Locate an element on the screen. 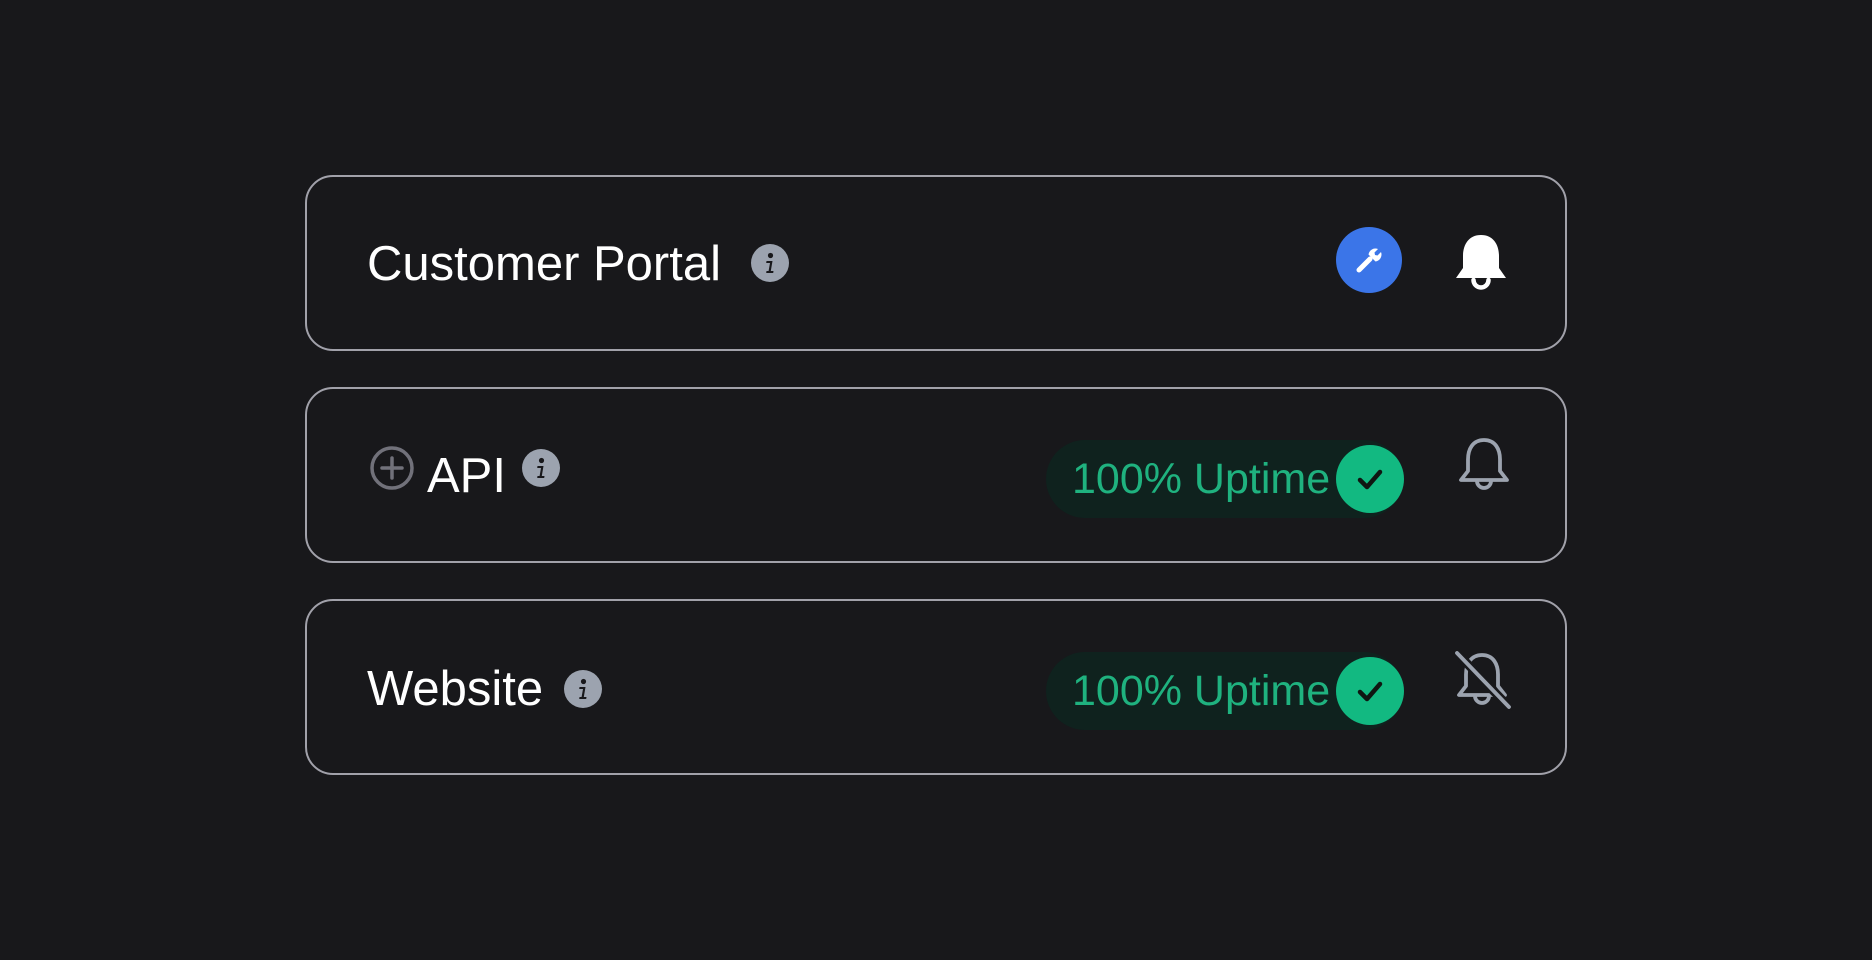 Image resolution: width=1872 pixels, height=960 pixels. bell-outline-icon is located at coordinates (1484, 467).